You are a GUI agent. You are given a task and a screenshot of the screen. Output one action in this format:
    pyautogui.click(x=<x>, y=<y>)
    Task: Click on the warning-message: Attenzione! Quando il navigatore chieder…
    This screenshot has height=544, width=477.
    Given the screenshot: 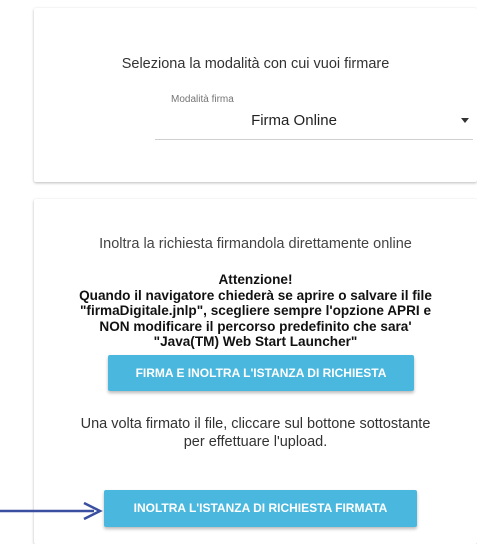 What is the action you would take?
    pyautogui.click(x=255, y=311)
    